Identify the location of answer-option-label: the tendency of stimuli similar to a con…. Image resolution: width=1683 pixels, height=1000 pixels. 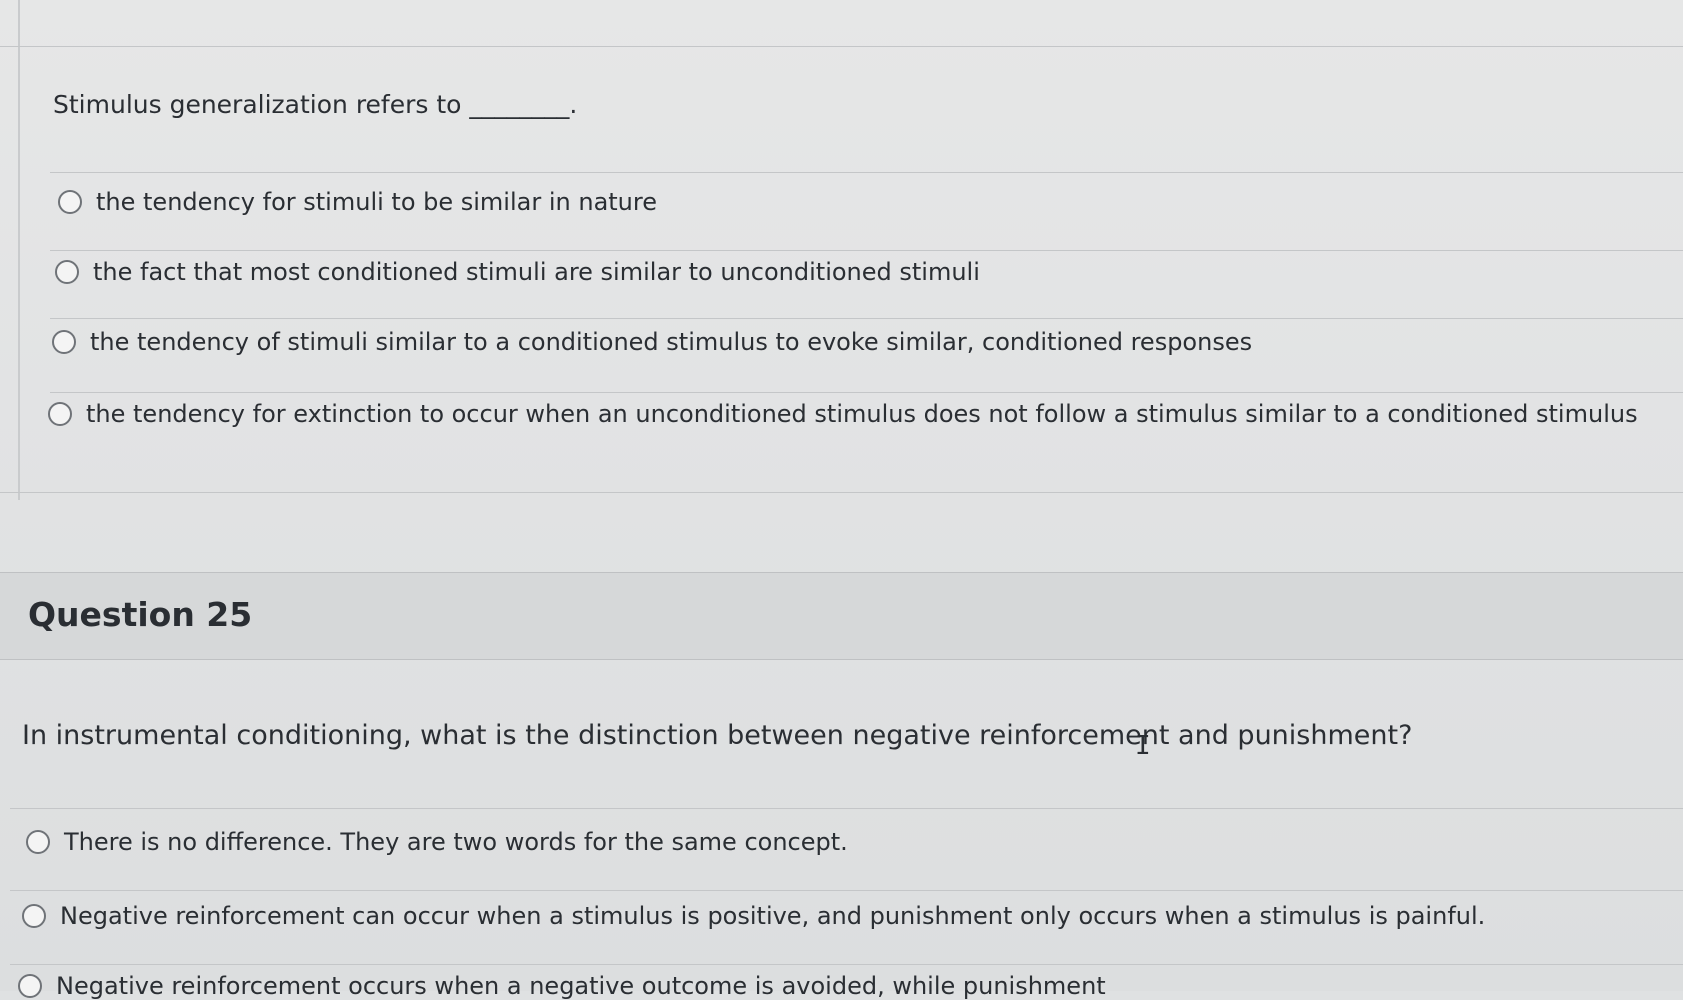
(671, 342).